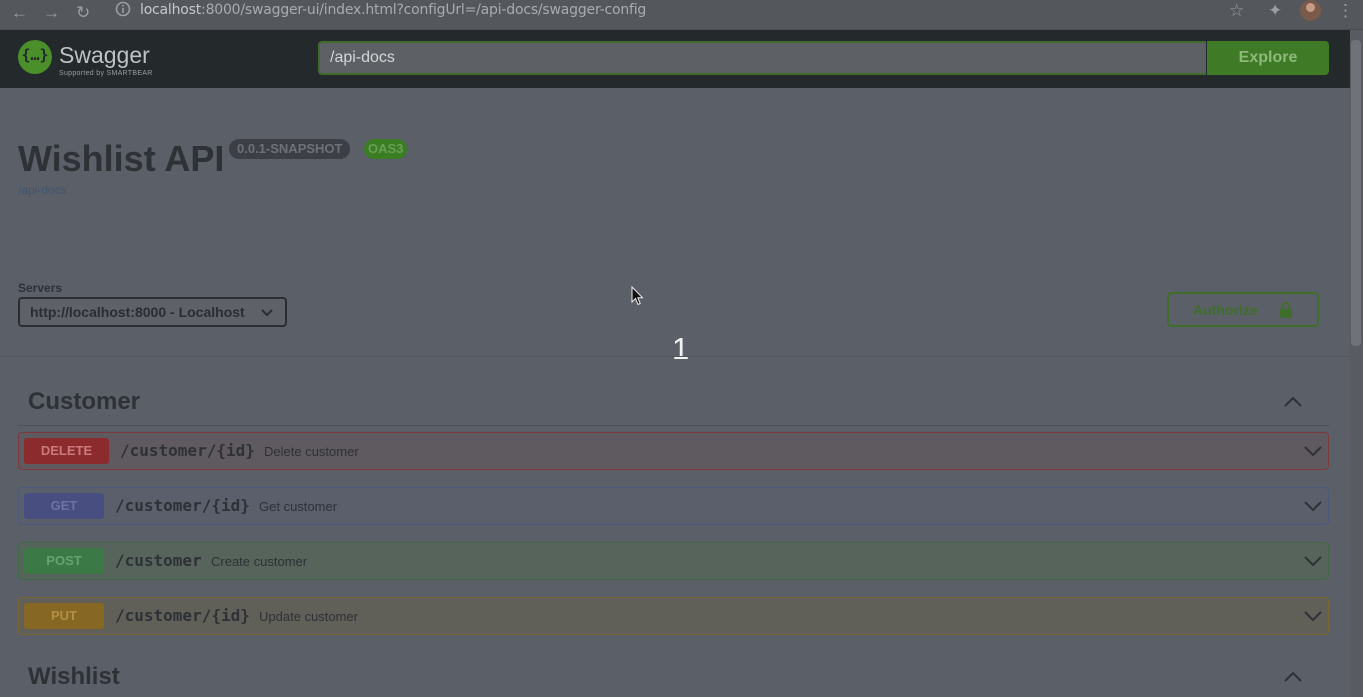  What do you see at coordinates (637, 296) in the screenshot?
I see `mouse-cursor-icon` at bounding box center [637, 296].